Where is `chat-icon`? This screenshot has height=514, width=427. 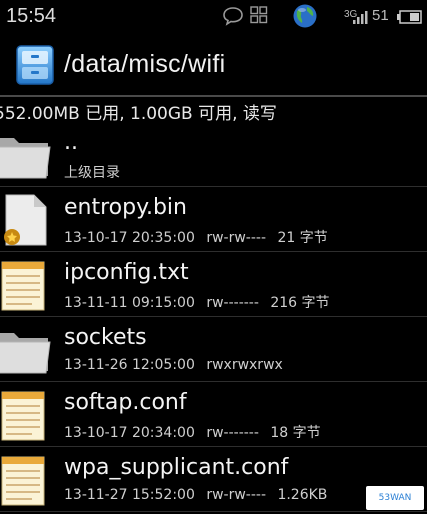 chat-icon is located at coordinates (233, 16).